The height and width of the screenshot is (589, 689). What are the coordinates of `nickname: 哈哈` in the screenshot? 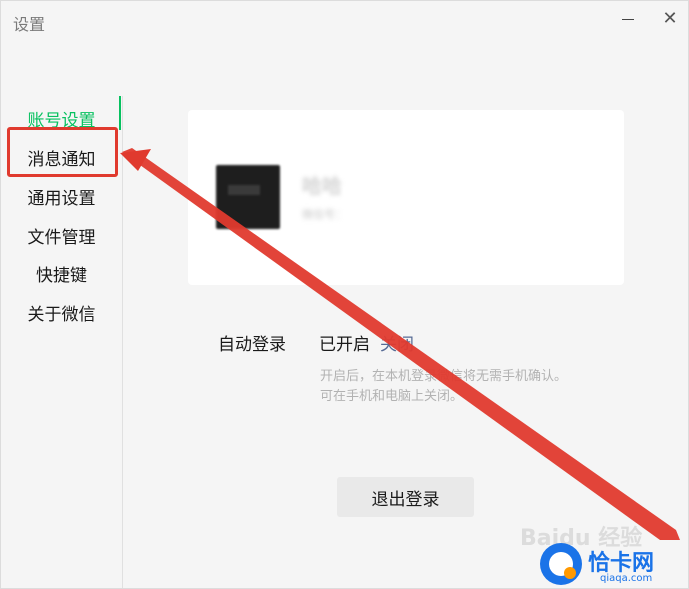 It's located at (322, 186).